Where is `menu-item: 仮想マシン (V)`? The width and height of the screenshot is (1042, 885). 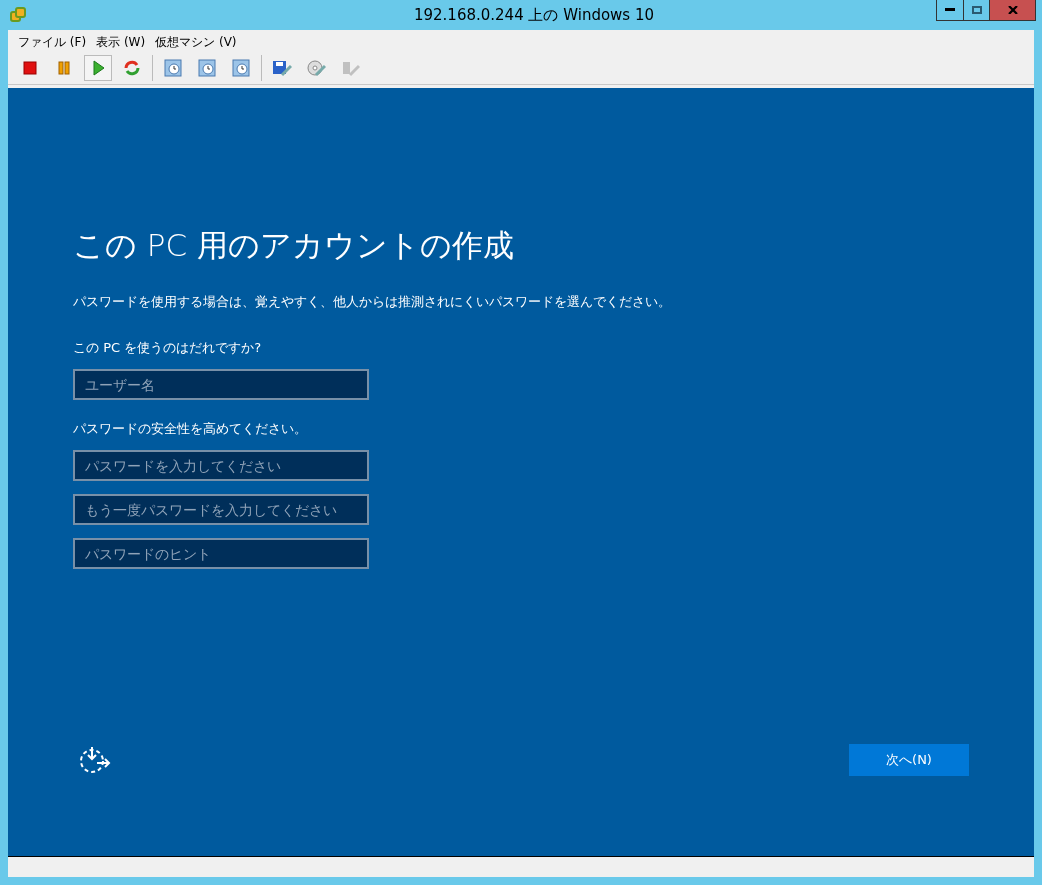 menu-item: 仮想マシン (V) is located at coordinates (196, 43).